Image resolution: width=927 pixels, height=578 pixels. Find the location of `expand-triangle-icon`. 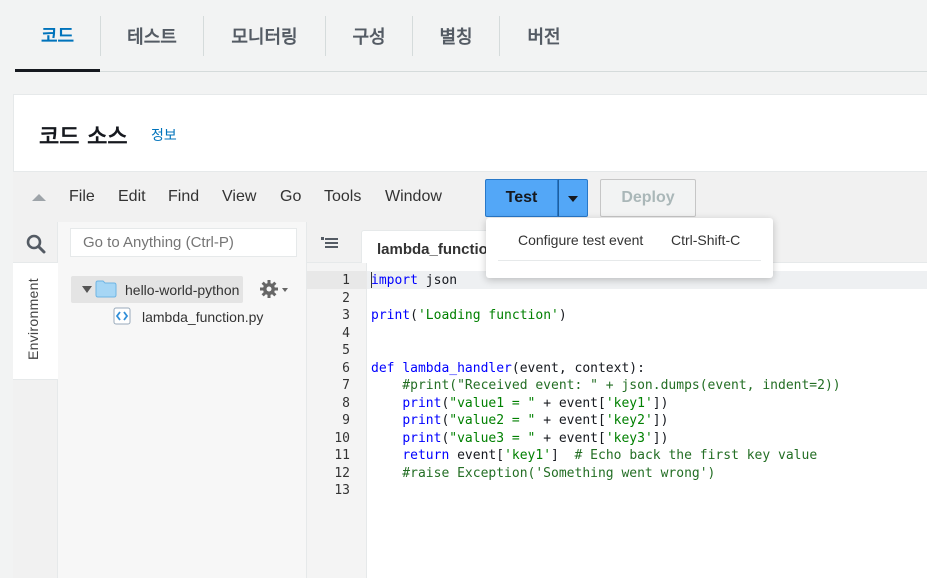

expand-triangle-icon is located at coordinates (87, 289).